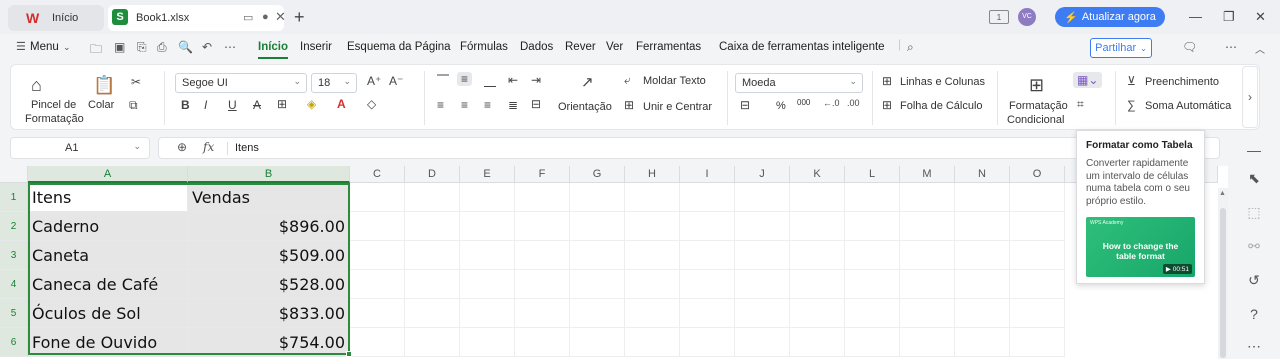 This screenshot has width=1280, height=359. Describe the element at coordinates (677, 107) in the screenshot. I see `merge-center-label: Unir e Centrar` at that location.